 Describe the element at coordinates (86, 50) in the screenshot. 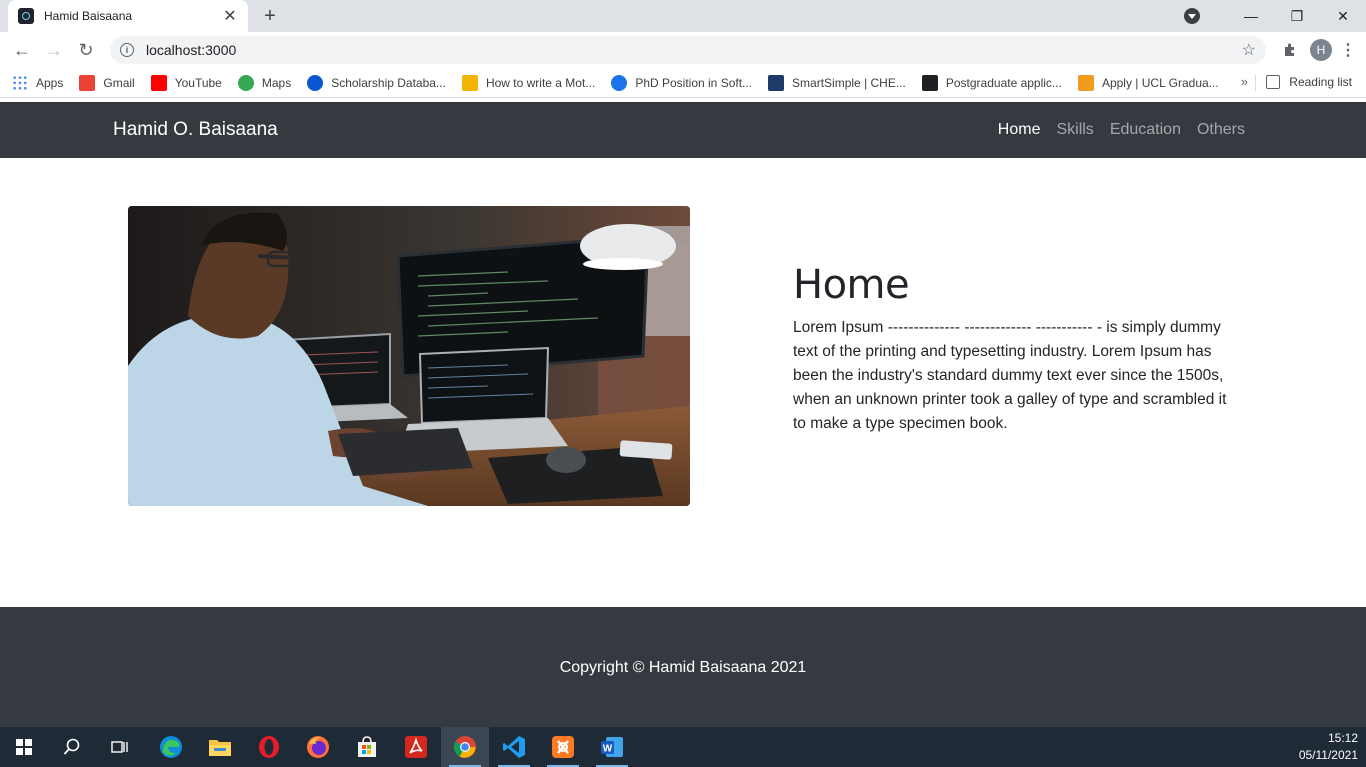

I see `reload-button: ↻` at that location.